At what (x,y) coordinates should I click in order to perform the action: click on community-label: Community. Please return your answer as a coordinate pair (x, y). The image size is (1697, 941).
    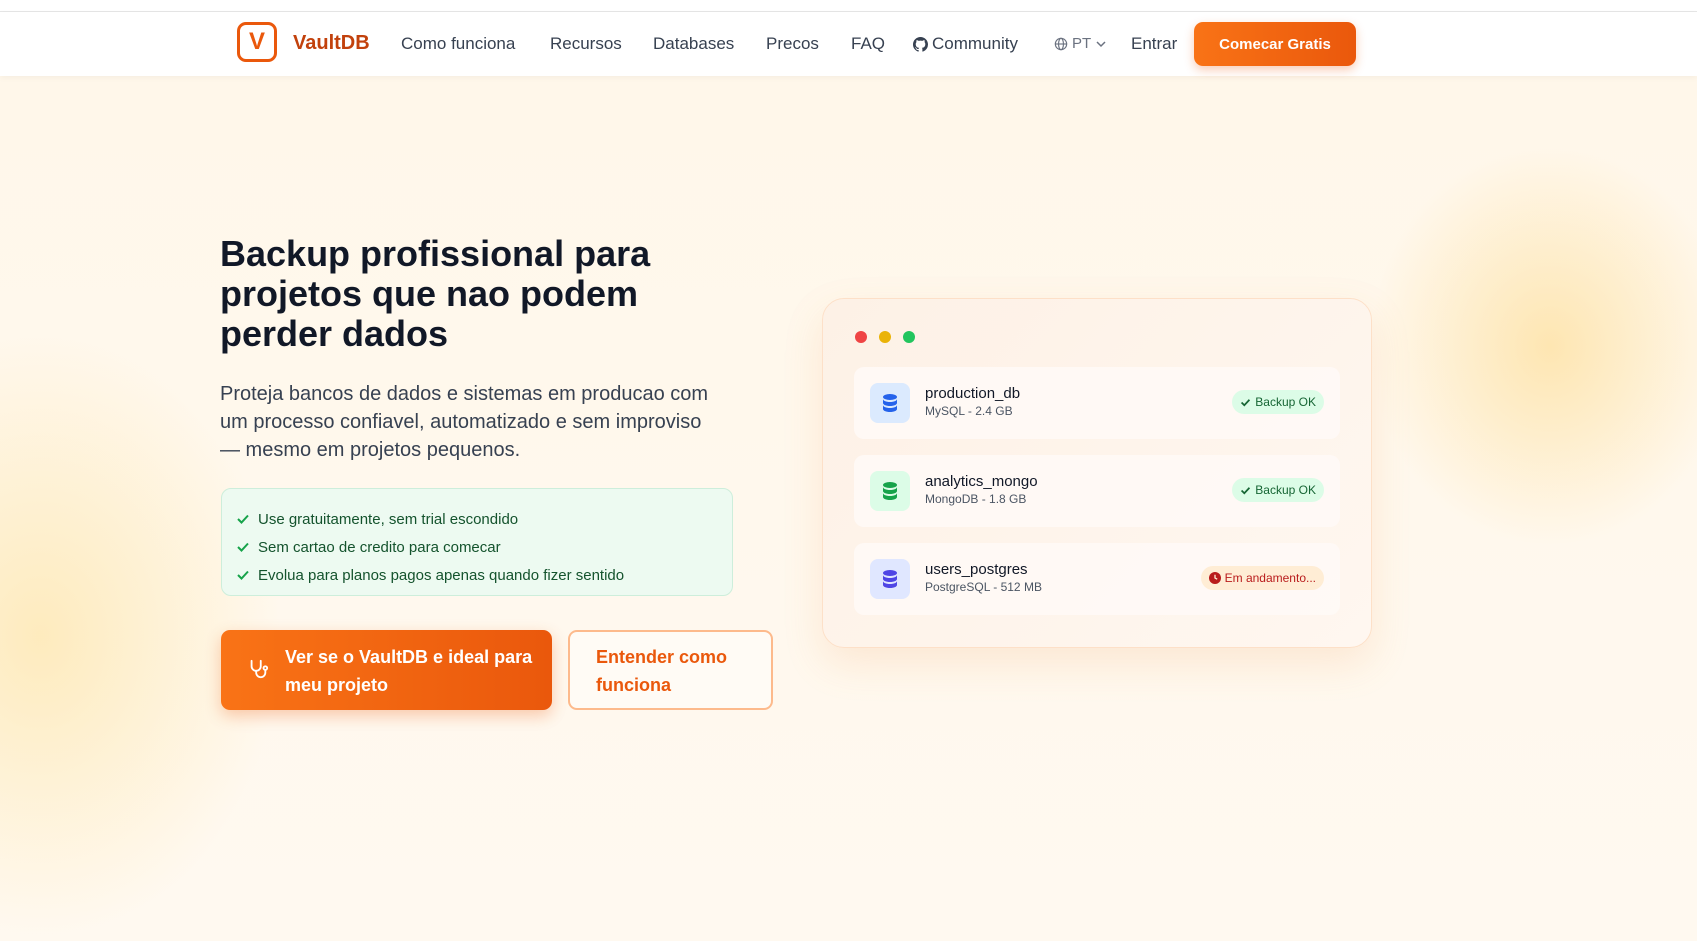
    Looking at the image, I should click on (975, 43).